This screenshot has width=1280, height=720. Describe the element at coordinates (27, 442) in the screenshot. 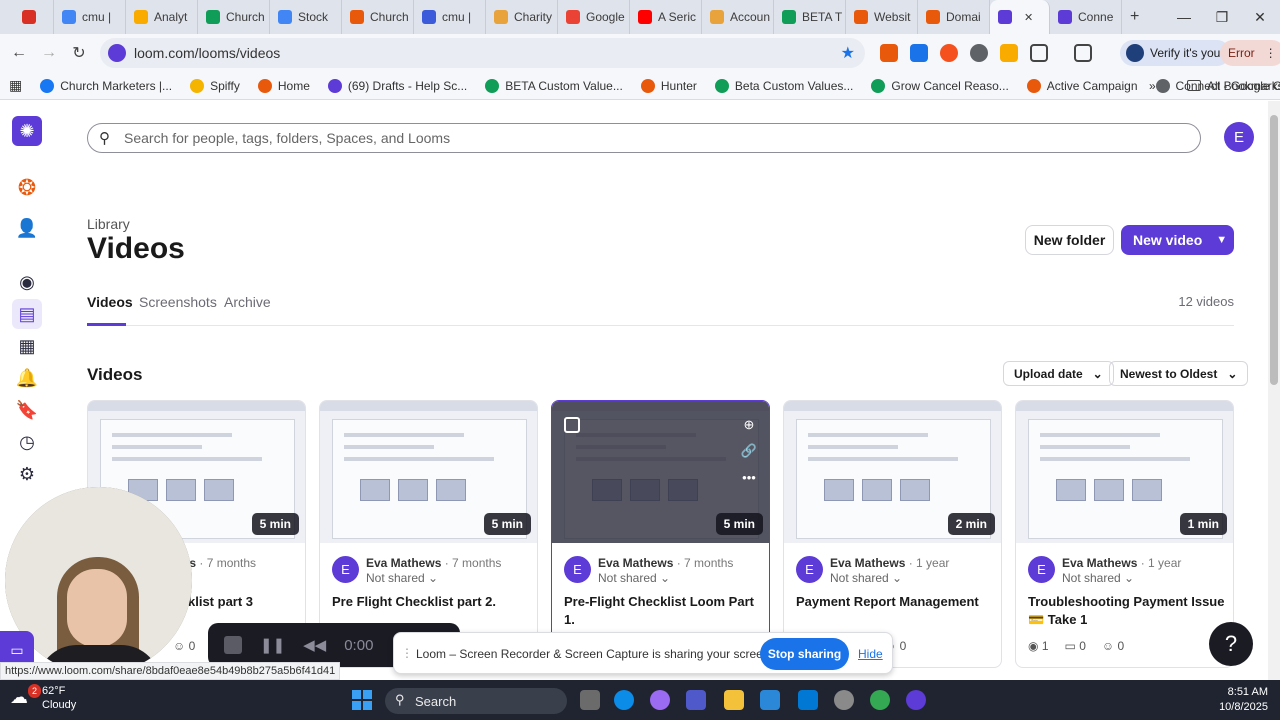

I see `history-clock-icon: ◷` at that location.